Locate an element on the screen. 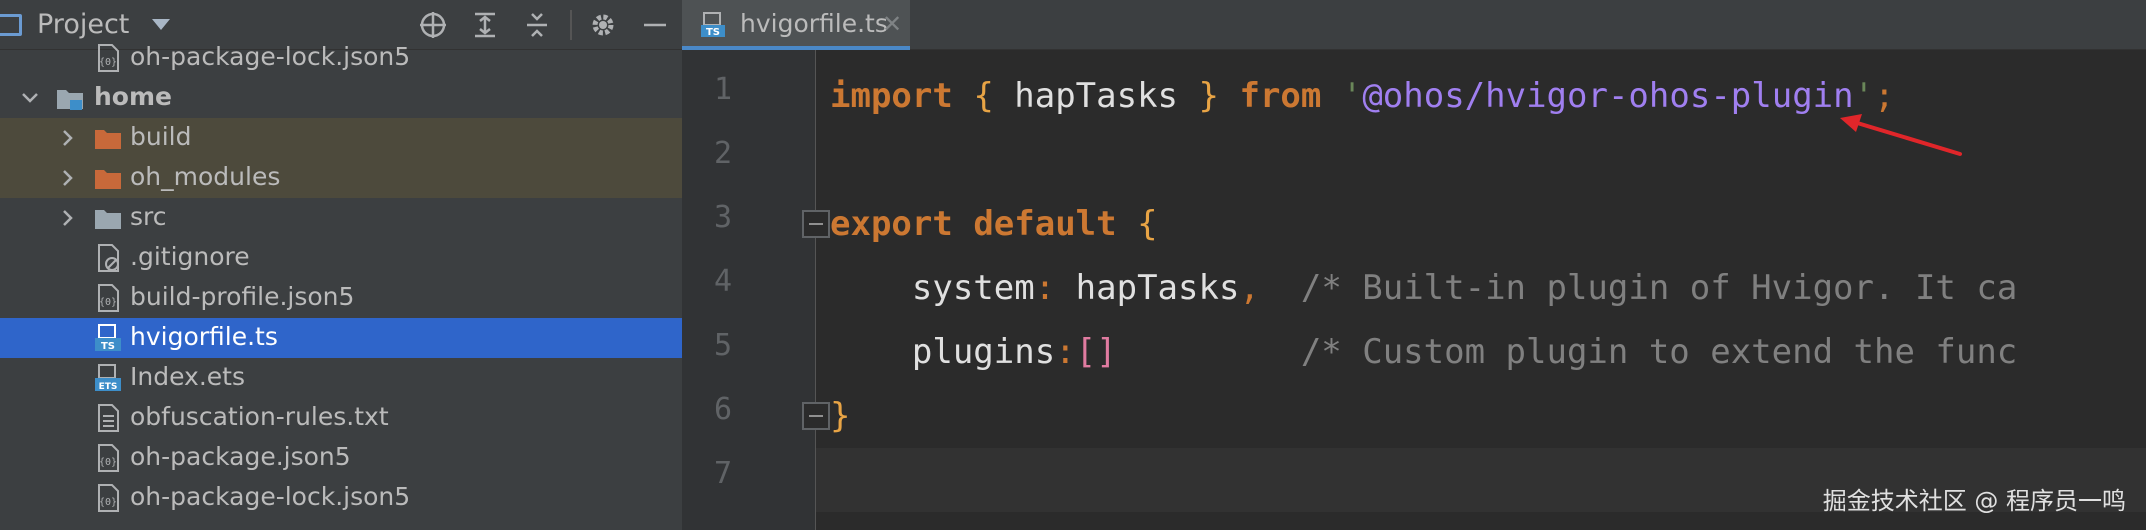 This screenshot has height=530, width=2146. code-token: export is located at coordinates (891, 224).